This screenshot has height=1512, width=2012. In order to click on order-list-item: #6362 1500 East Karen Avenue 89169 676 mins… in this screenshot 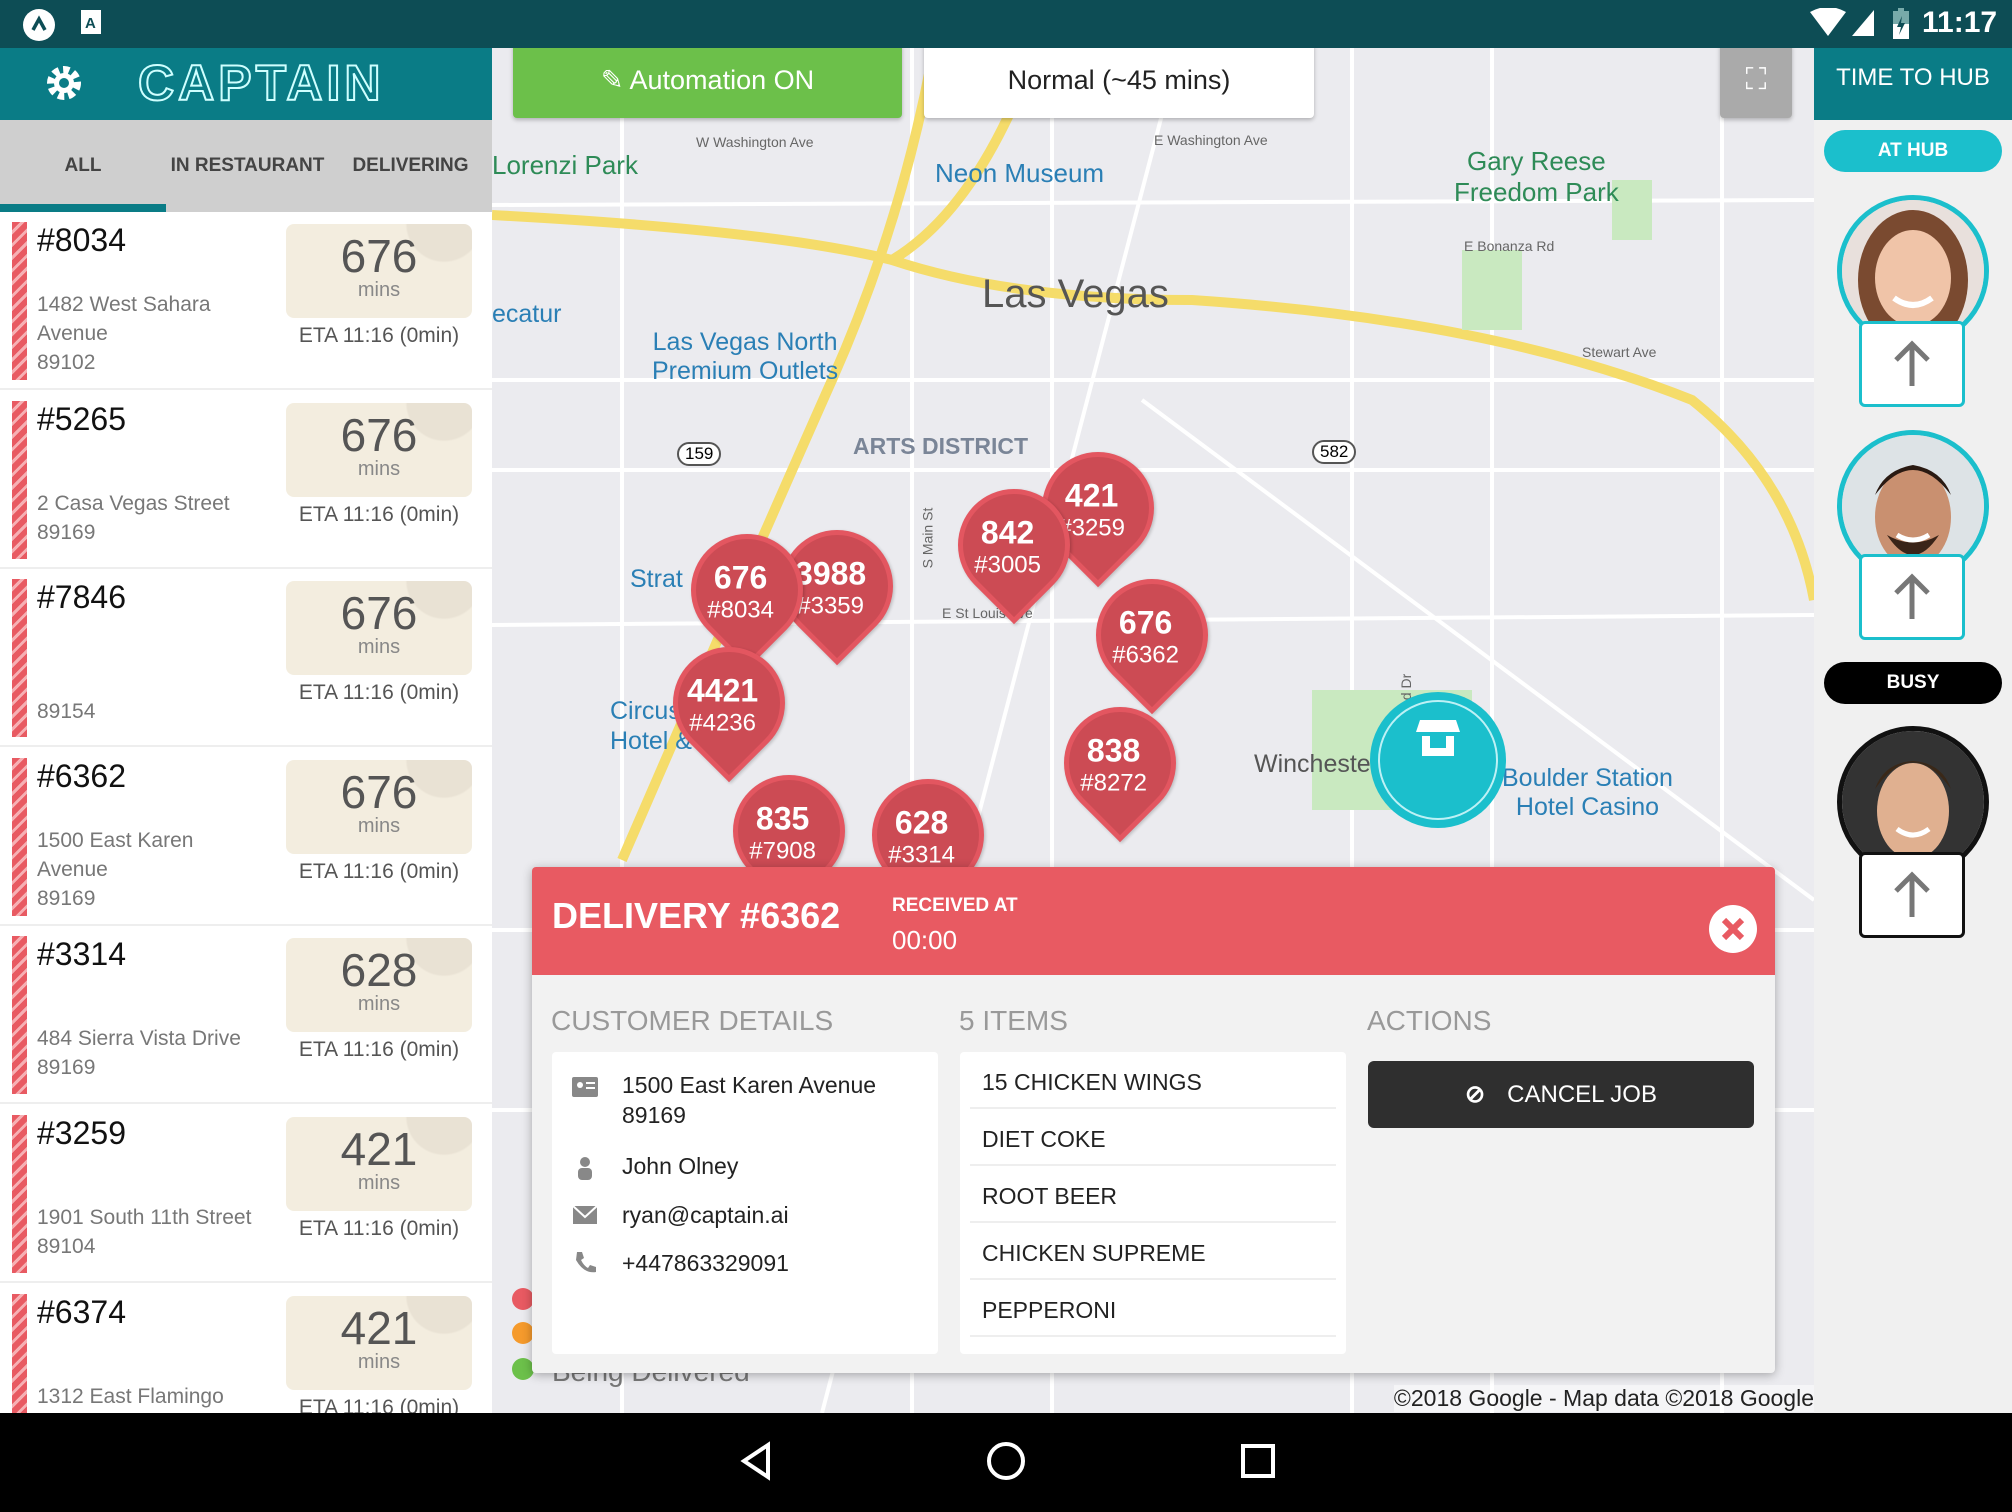, I will do `click(246, 836)`.